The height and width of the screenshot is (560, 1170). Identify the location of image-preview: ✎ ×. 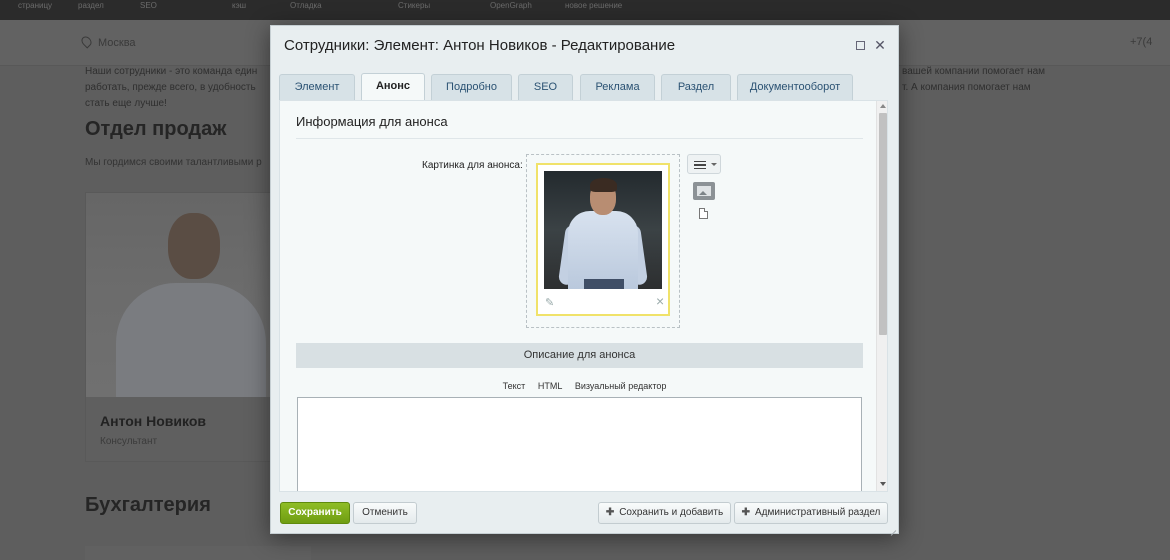
(603, 239).